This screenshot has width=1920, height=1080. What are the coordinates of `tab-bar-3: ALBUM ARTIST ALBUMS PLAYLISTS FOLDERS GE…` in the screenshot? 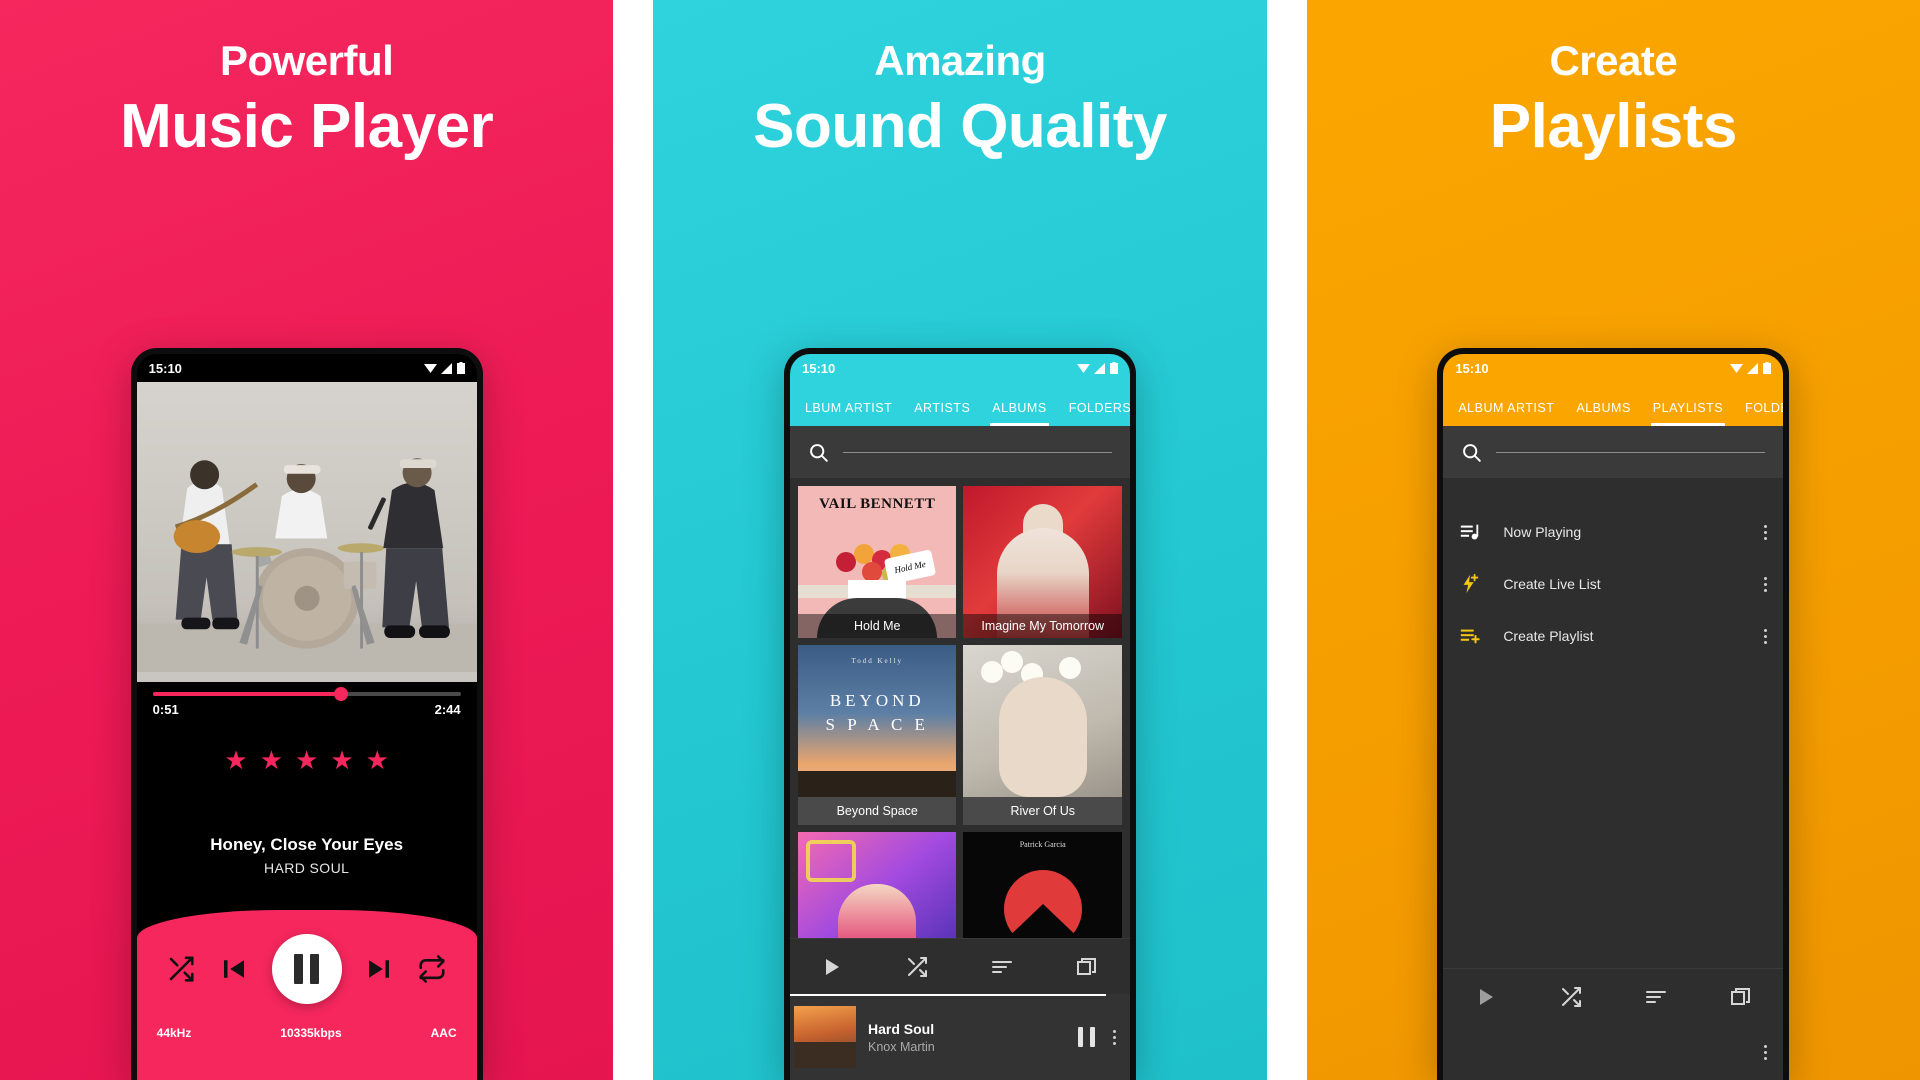 It's located at (1613, 404).